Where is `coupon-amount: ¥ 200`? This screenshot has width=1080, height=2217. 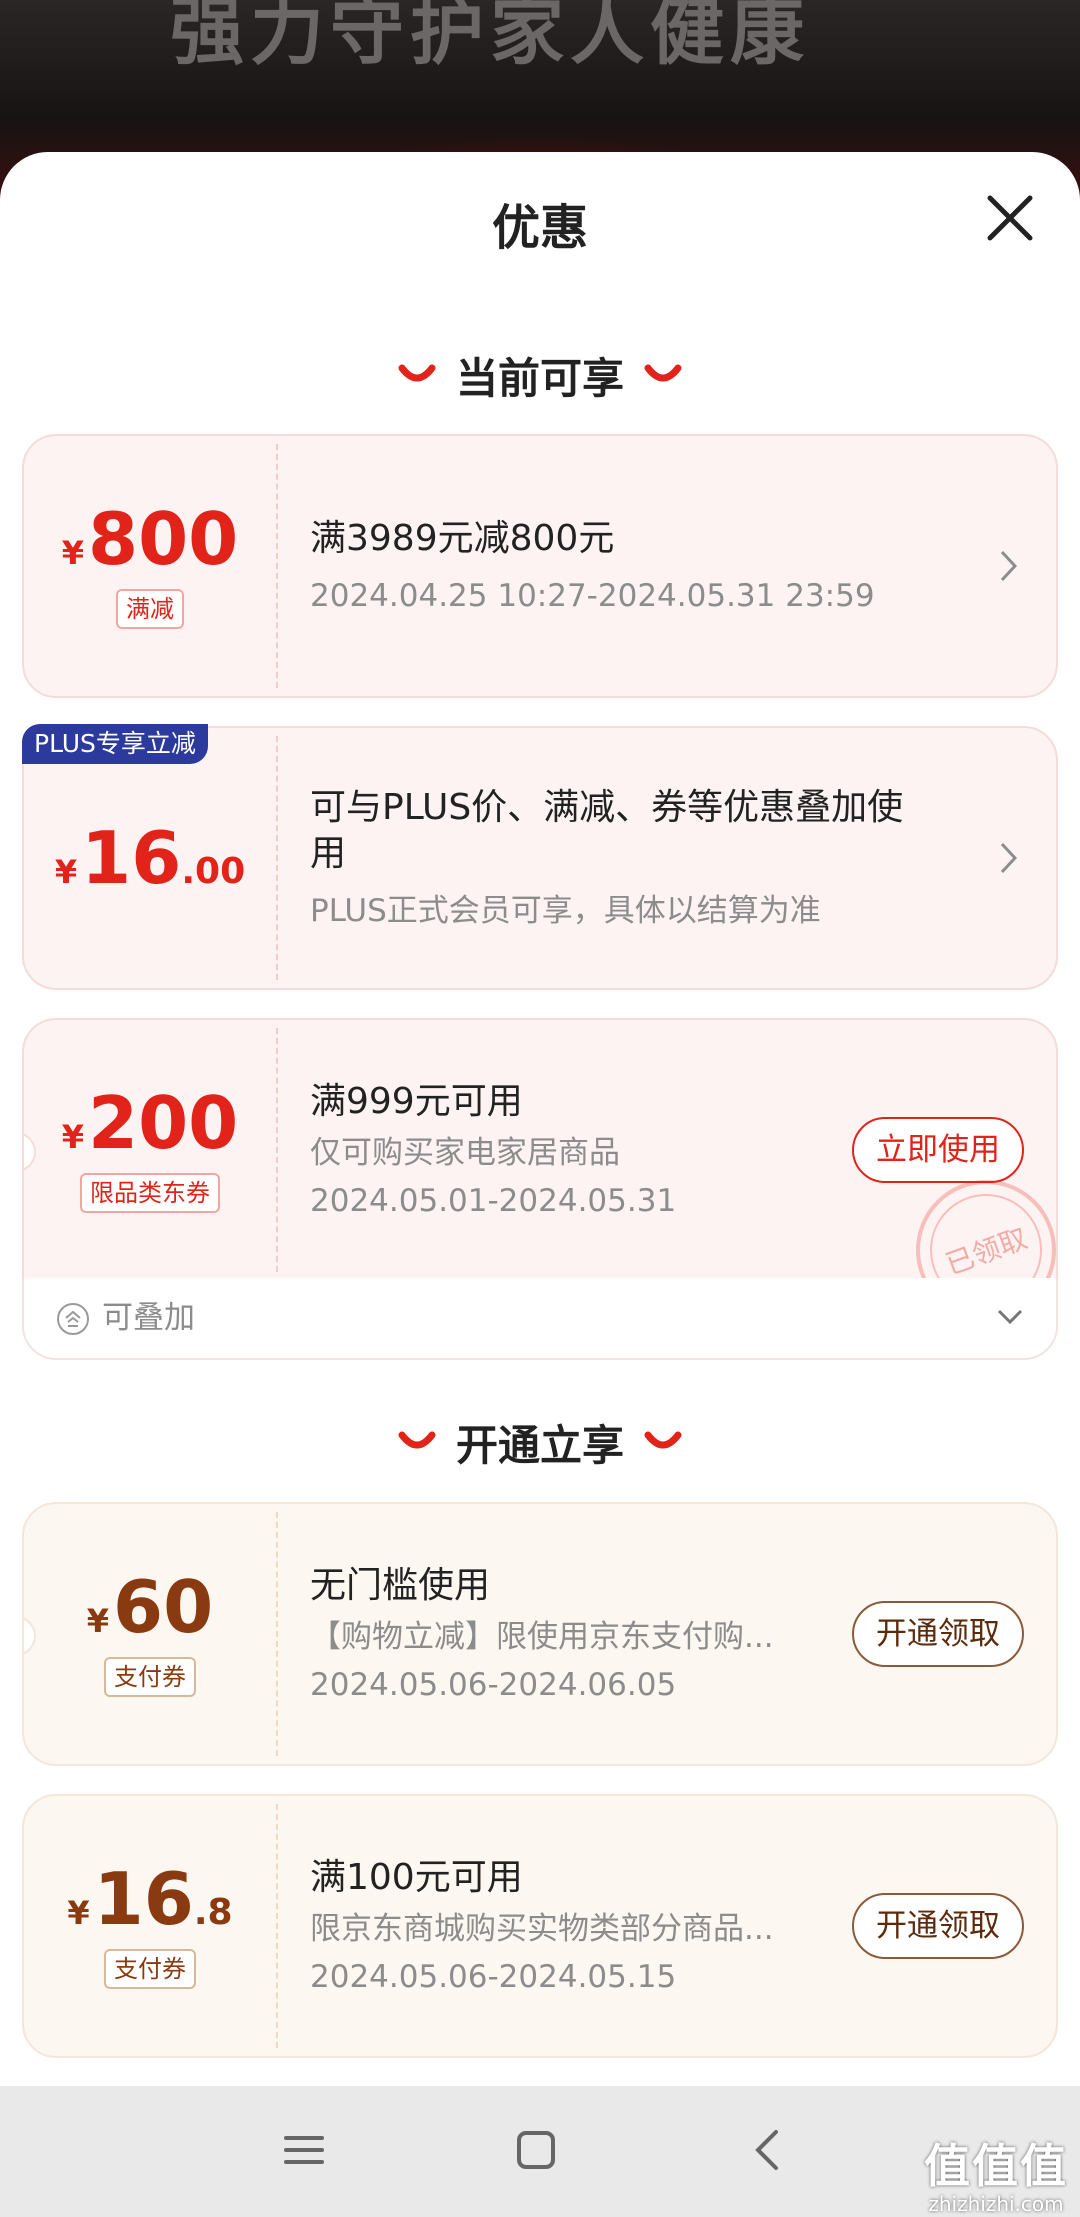 coupon-amount: ¥ 200 is located at coordinates (150, 1123).